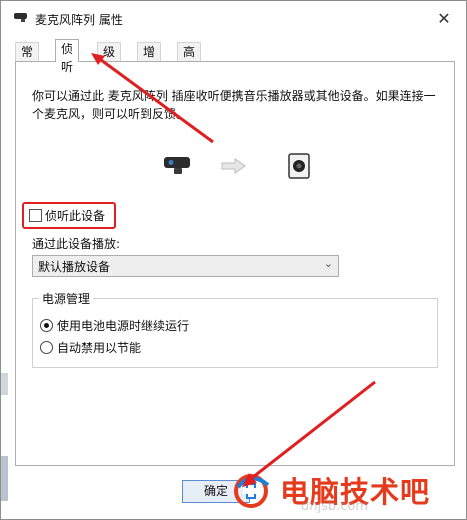  I want to click on annotation-arrowhead-tab, so click(98, 59).